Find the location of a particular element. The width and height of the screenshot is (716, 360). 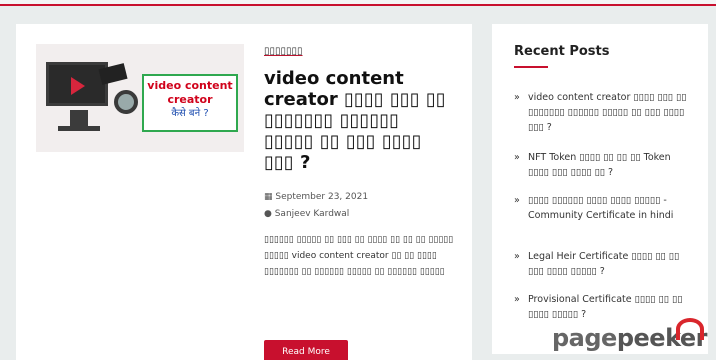

monitor-stand is located at coordinates (79, 118).